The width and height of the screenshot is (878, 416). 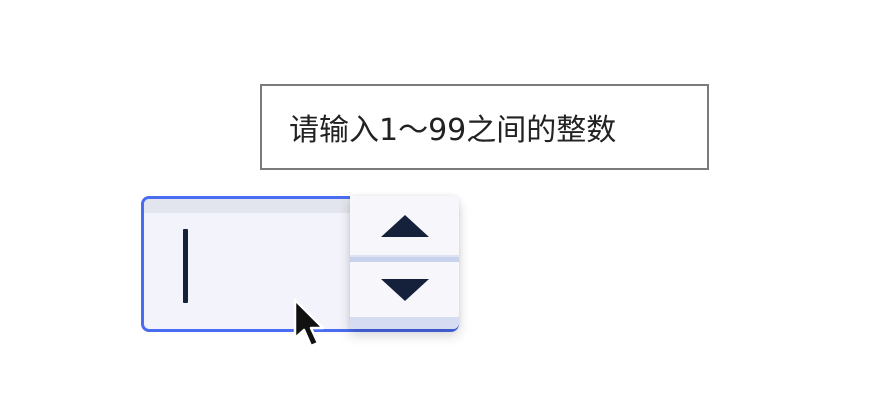 I want to click on decrement-button, so click(x=404, y=289).